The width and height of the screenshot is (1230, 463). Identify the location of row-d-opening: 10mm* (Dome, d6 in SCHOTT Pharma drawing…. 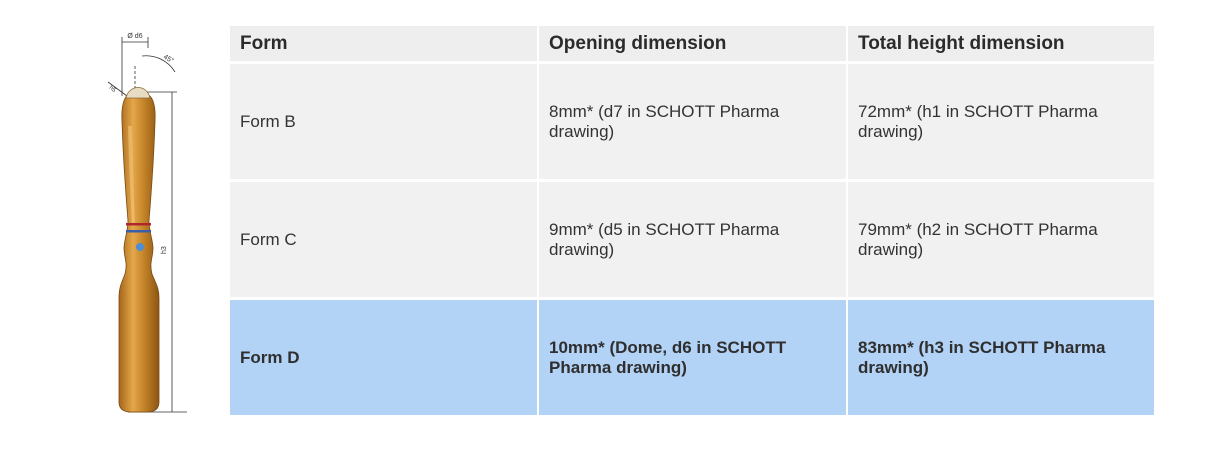
(692, 357).